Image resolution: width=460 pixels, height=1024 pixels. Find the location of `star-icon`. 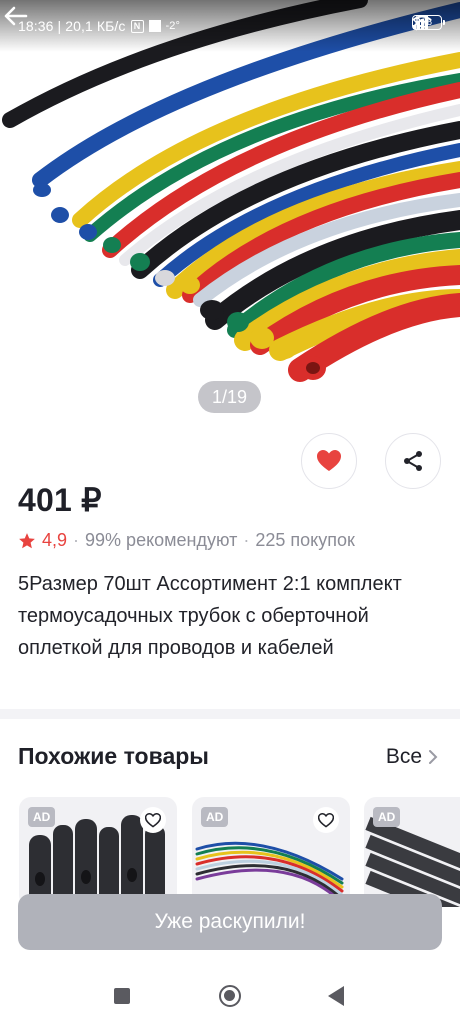

star-icon is located at coordinates (27, 540).